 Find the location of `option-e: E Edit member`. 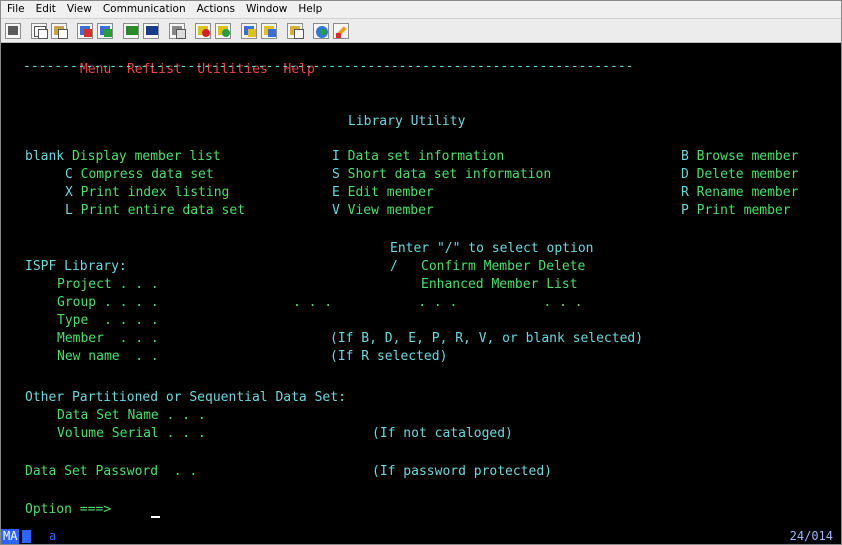

option-e: E Edit member is located at coordinates (383, 192).